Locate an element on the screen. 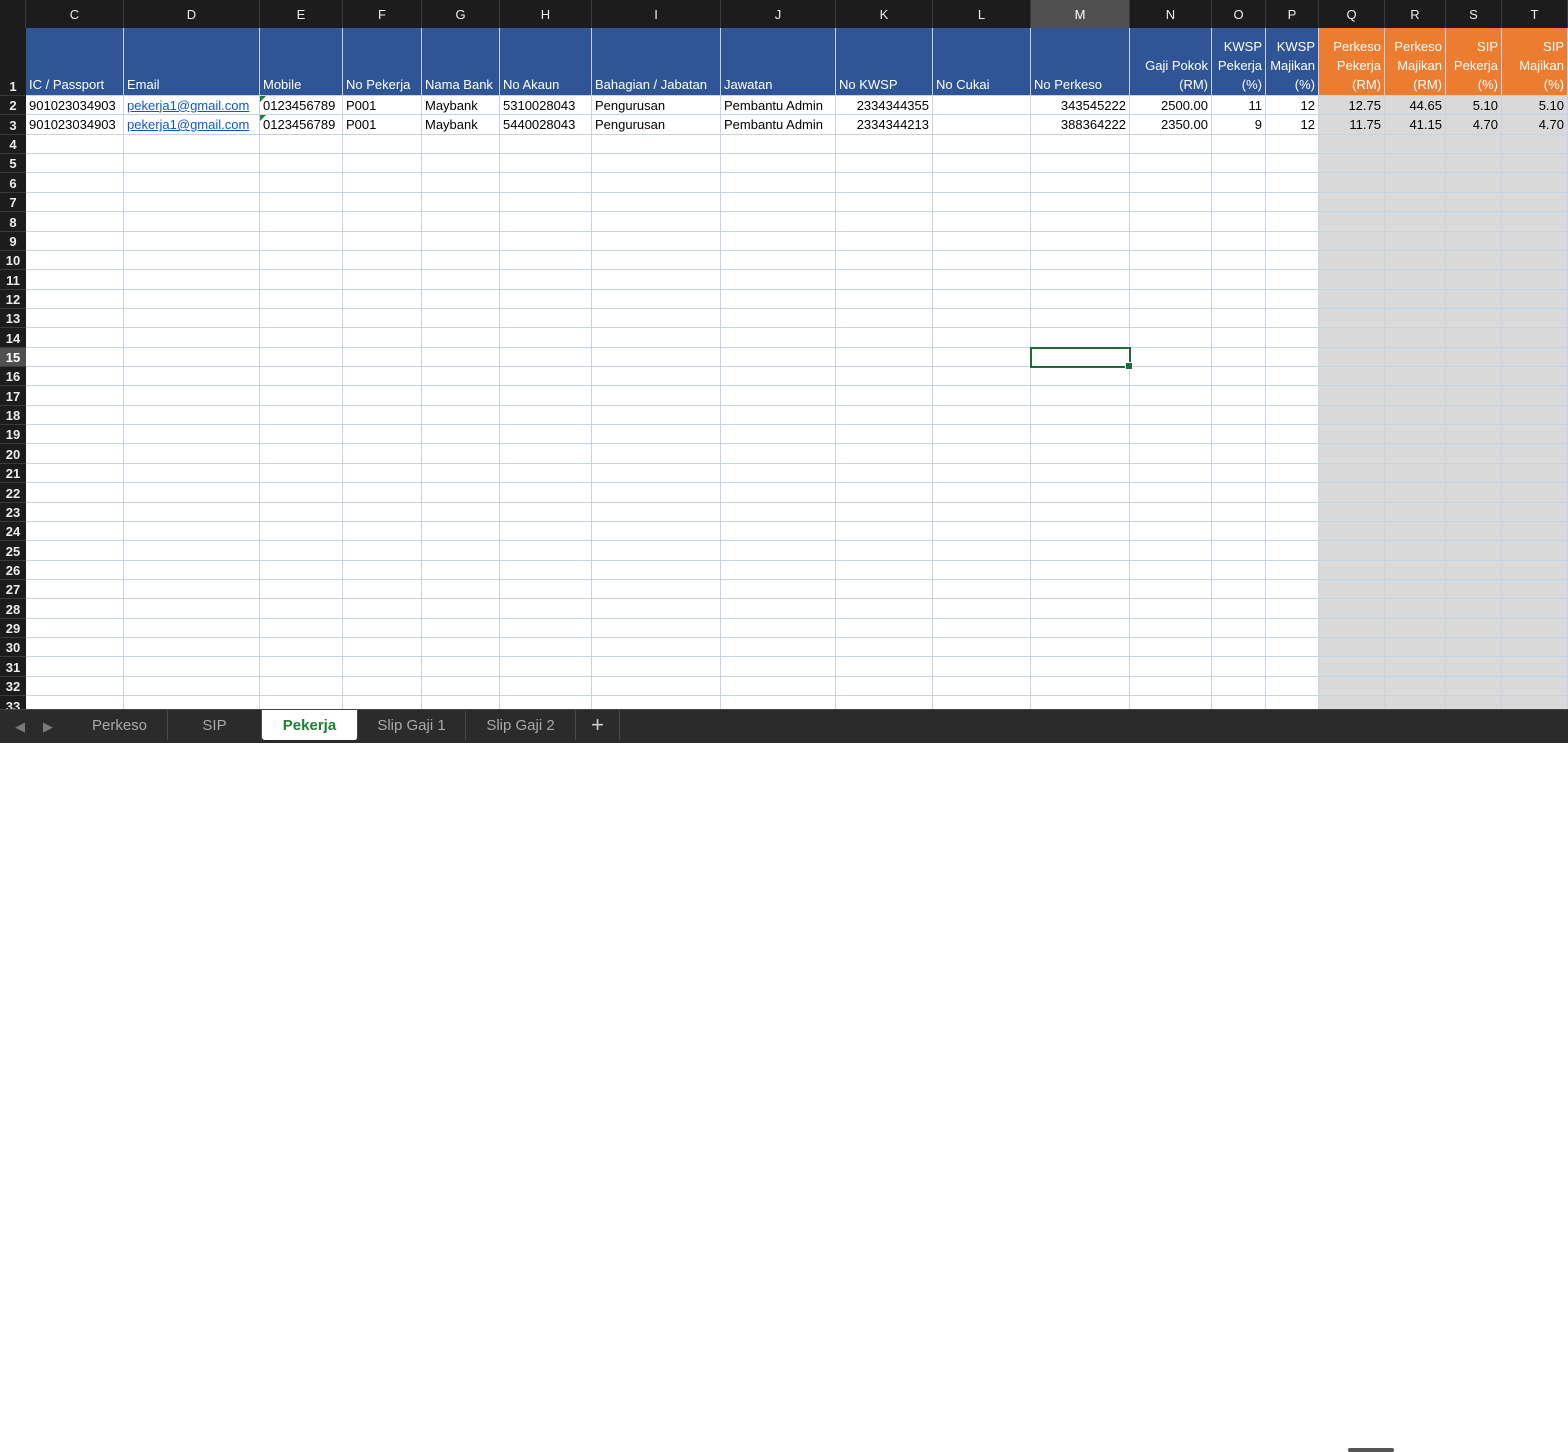  cell-n16 is located at coordinates (1171, 377).